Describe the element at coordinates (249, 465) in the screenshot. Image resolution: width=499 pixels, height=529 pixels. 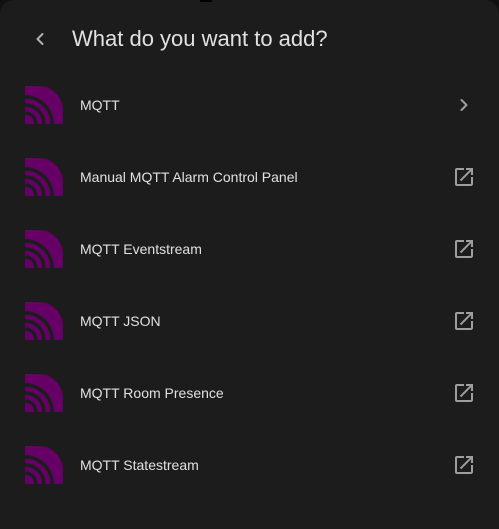
I see `list-item-mqtt-statestream: MQTT Statestream` at that location.